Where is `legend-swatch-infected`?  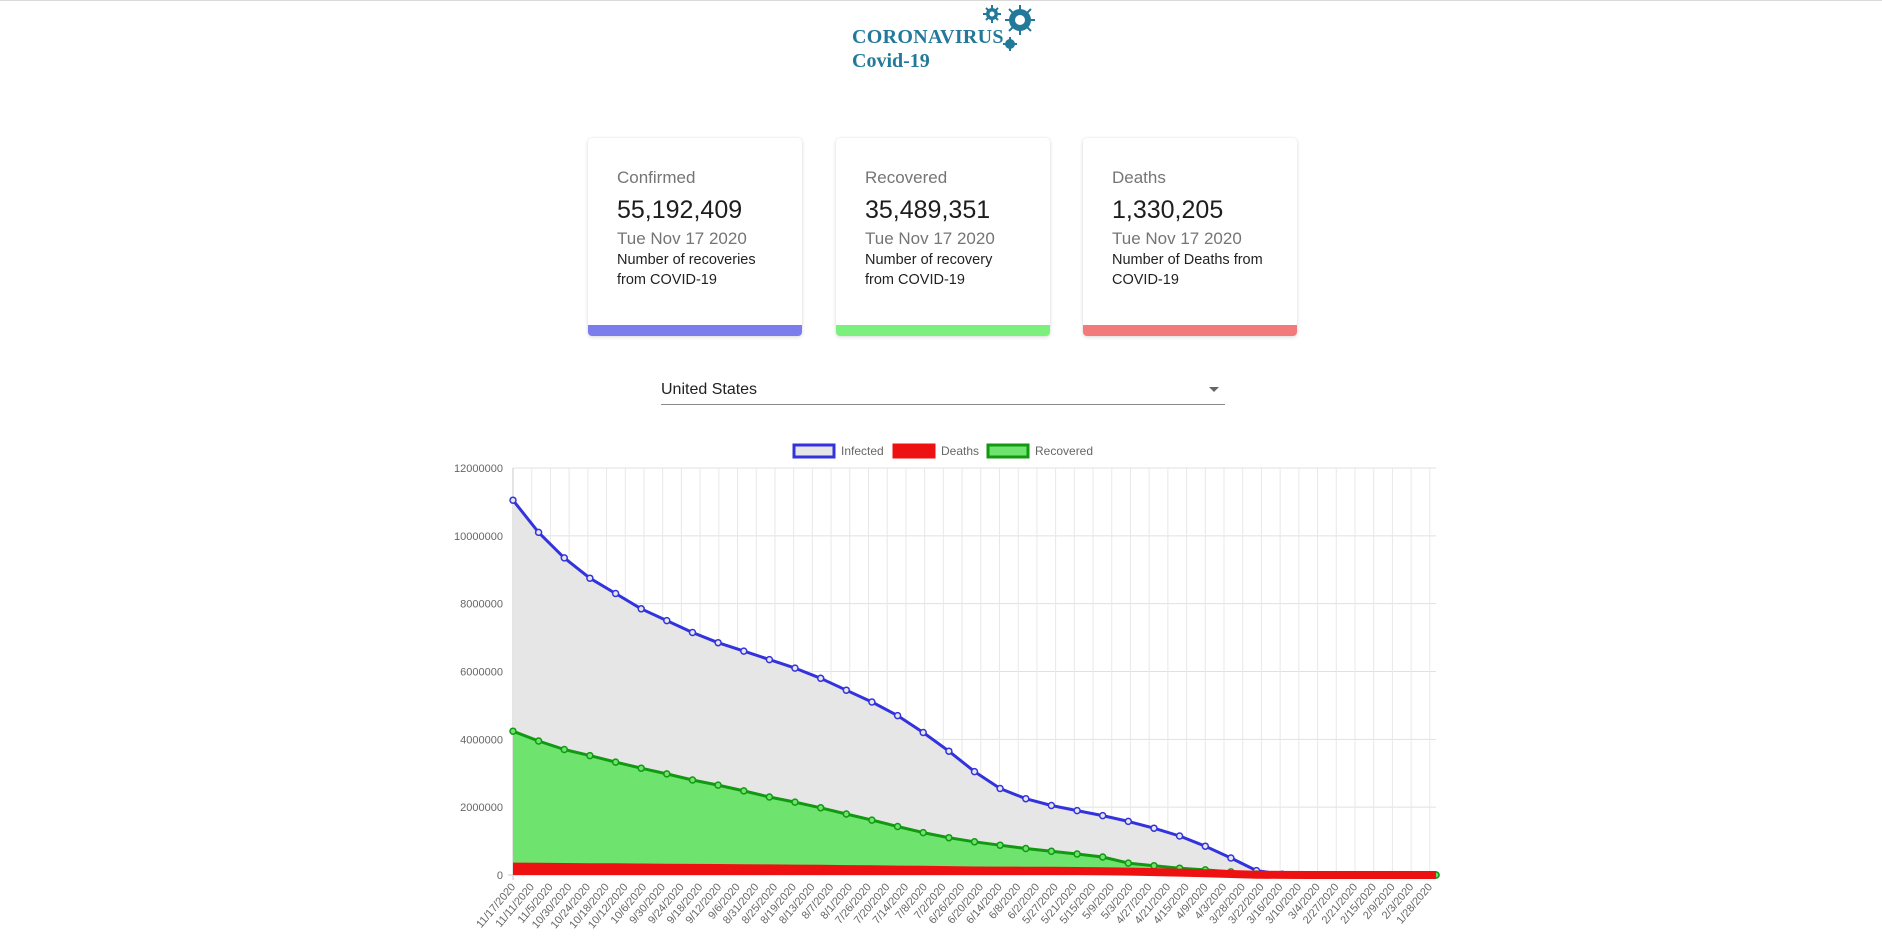
legend-swatch-infected is located at coordinates (814, 451).